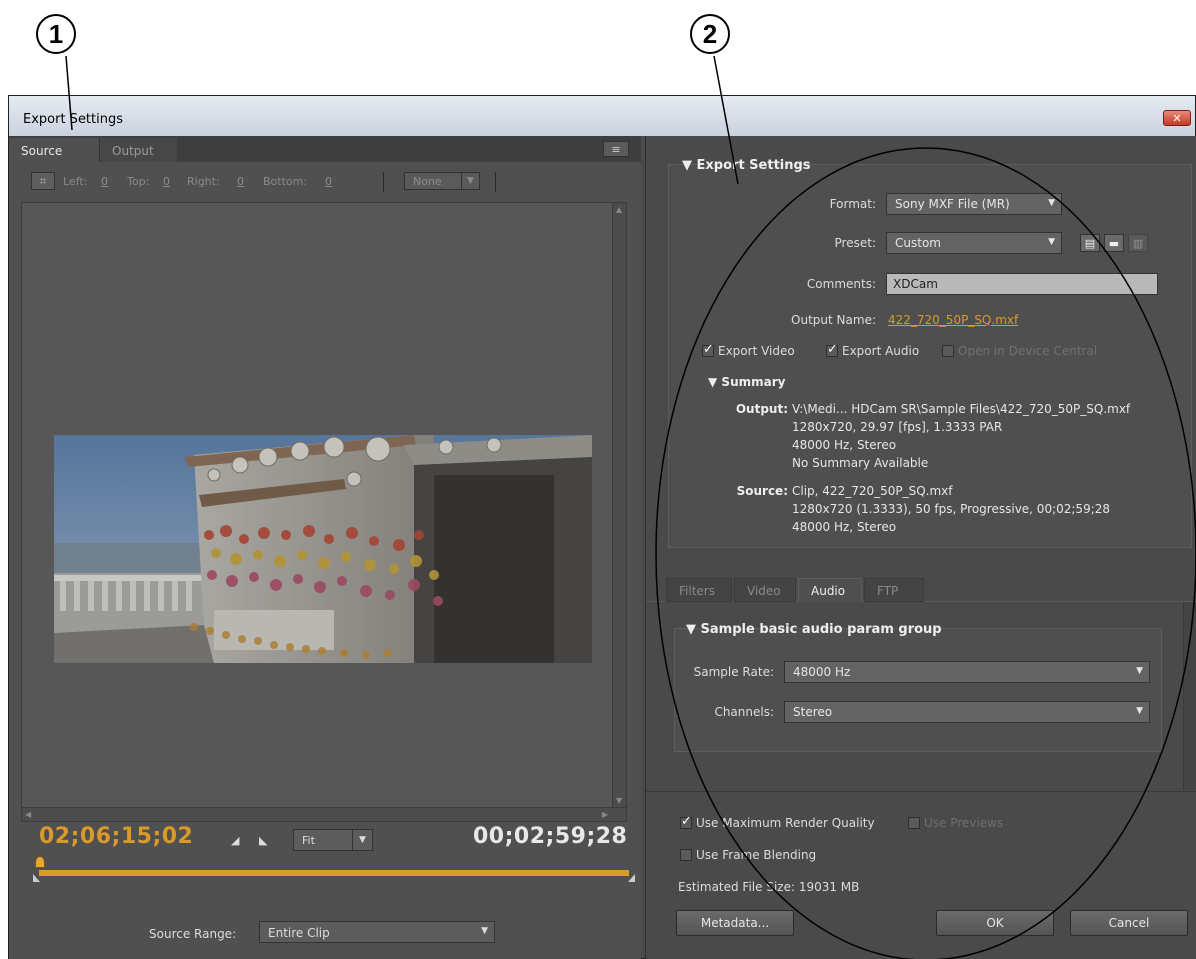 The width and height of the screenshot is (1196, 959). What do you see at coordinates (40, 862) in the screenshot?
I see `playhead-icon` at bounding box center [40, 862].